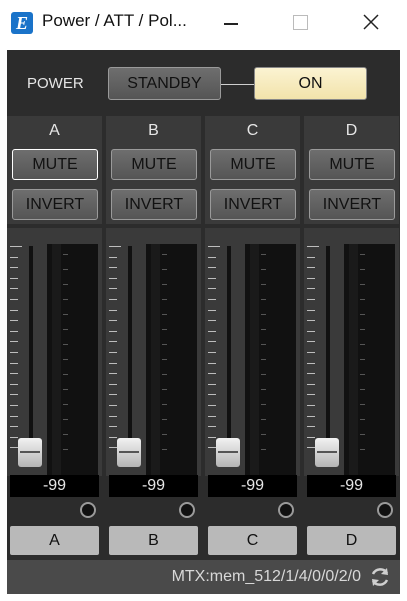  I want to click on channel-header: B MUTE INVERT, so click(153, 170).